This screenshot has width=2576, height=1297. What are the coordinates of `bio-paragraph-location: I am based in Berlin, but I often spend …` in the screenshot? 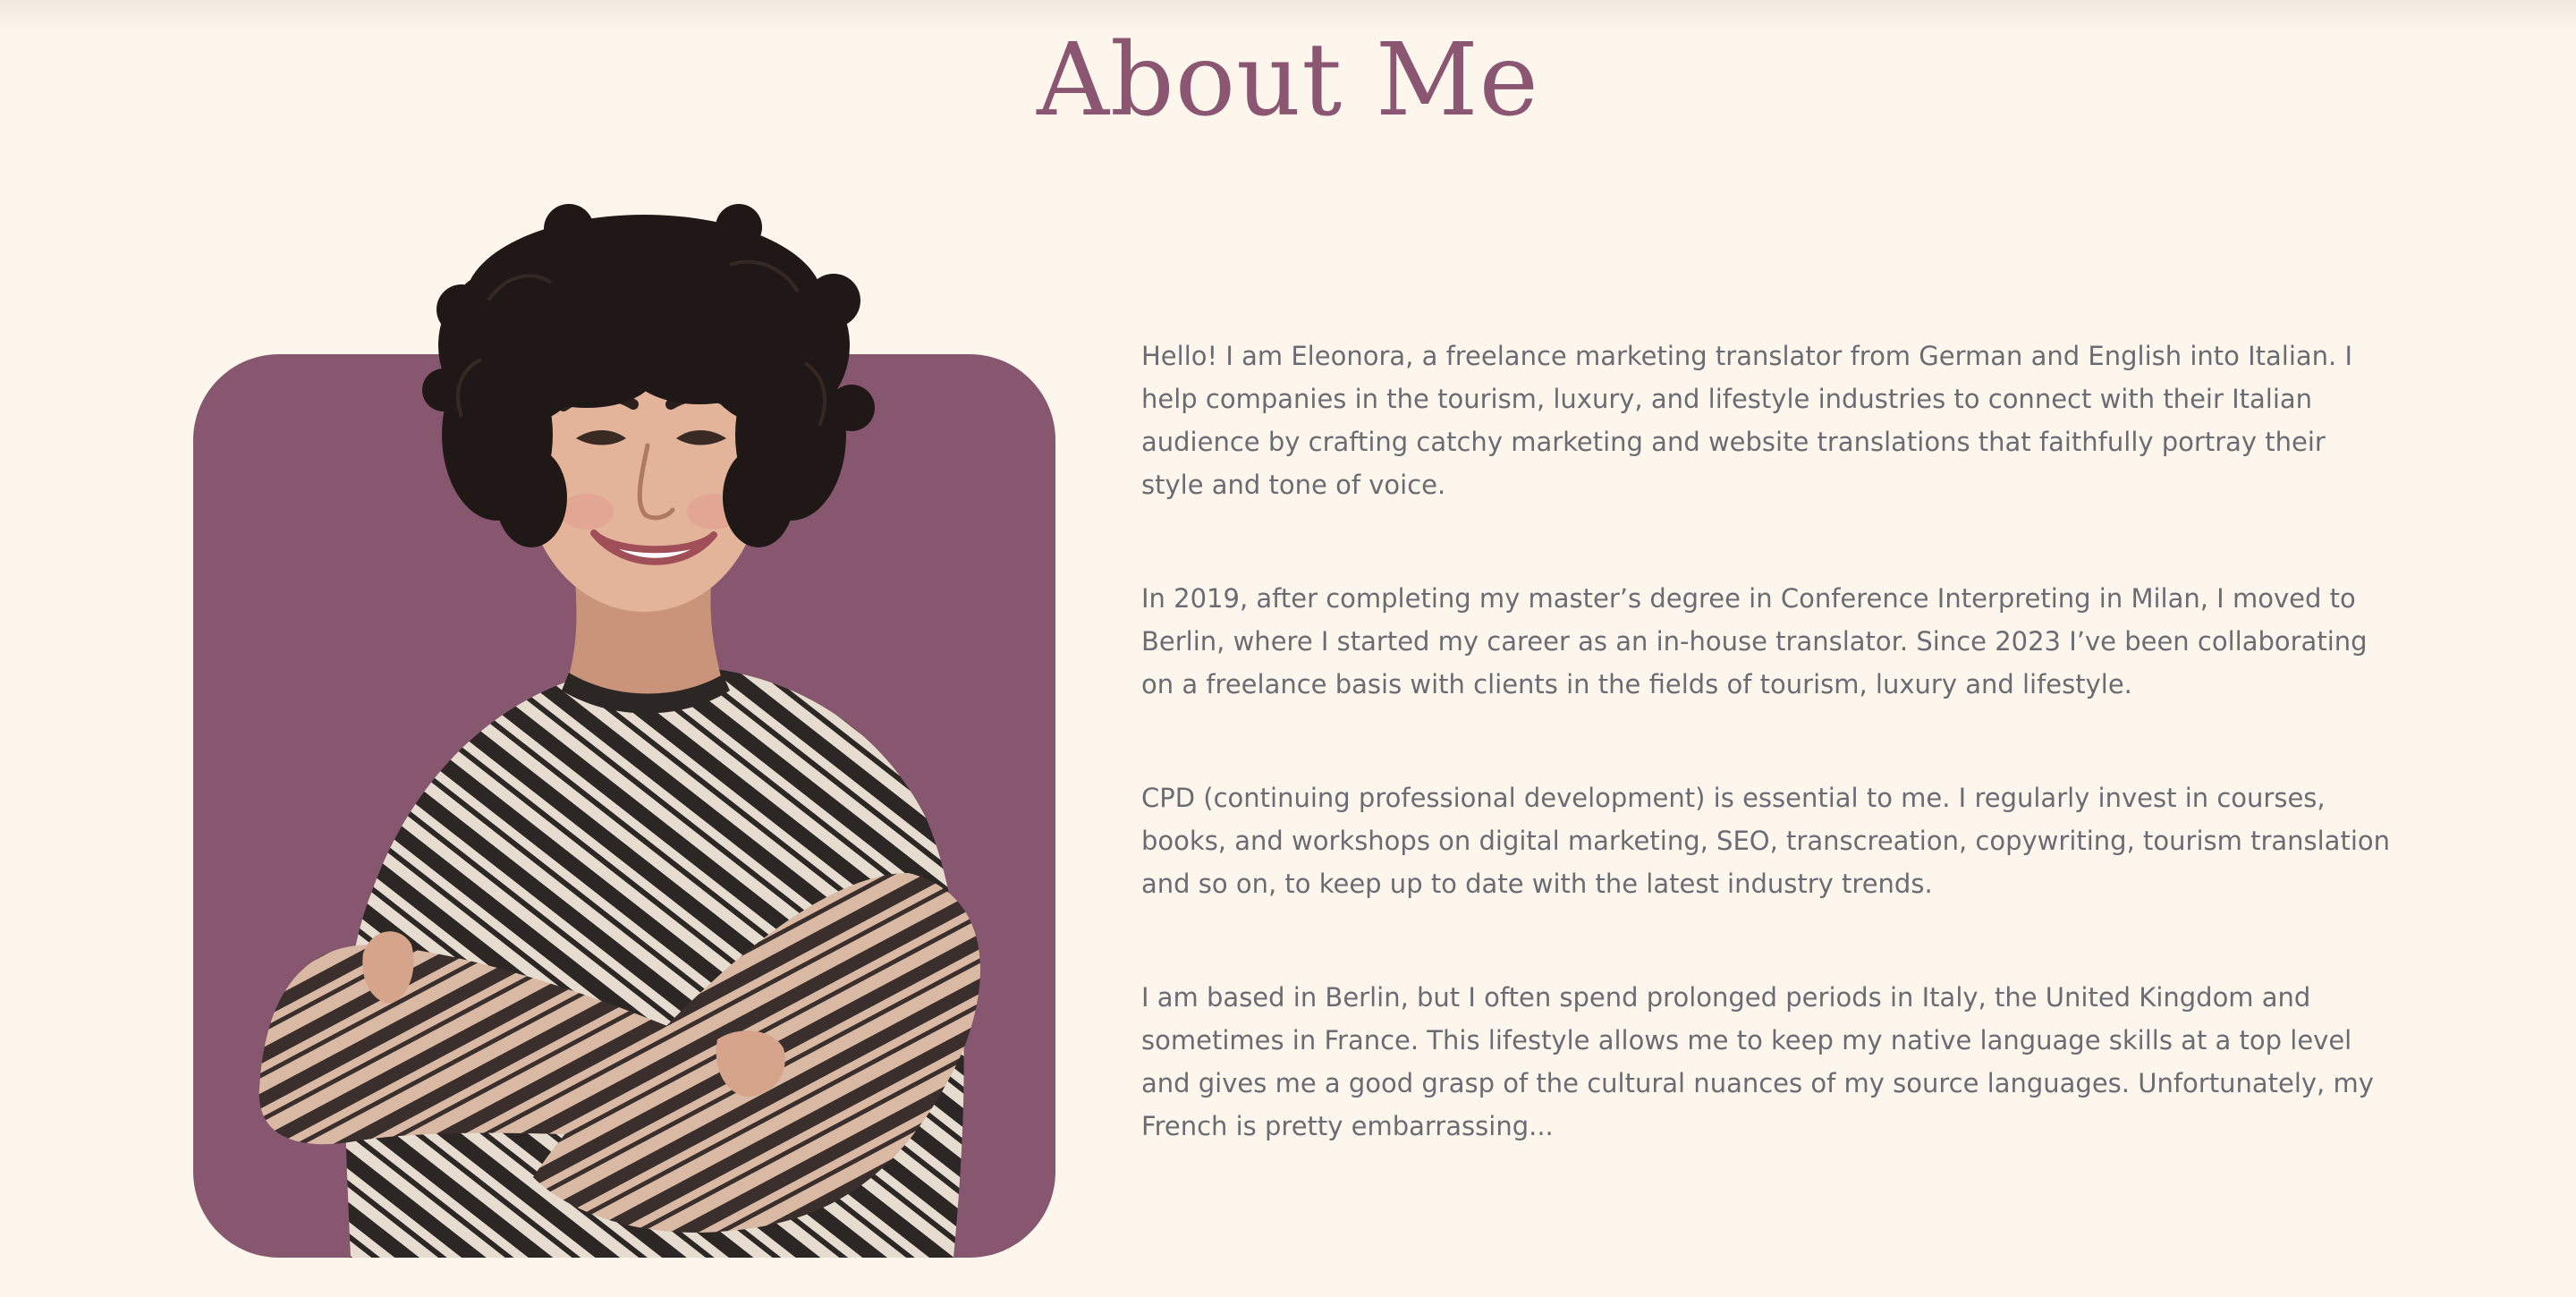 It's located at (1757, 1061).